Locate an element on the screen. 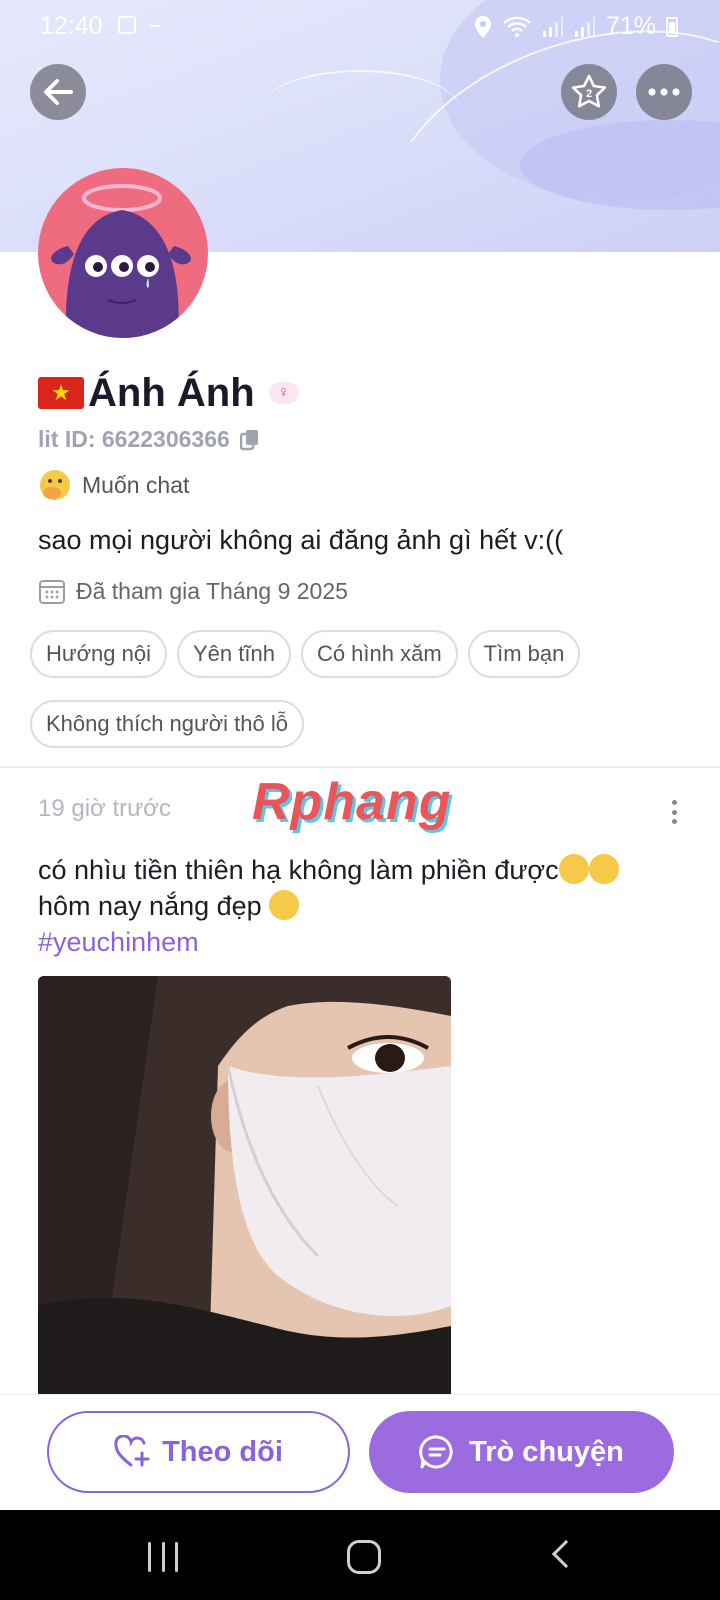  selfie-photo-image is located at coordinates (244, 1185).